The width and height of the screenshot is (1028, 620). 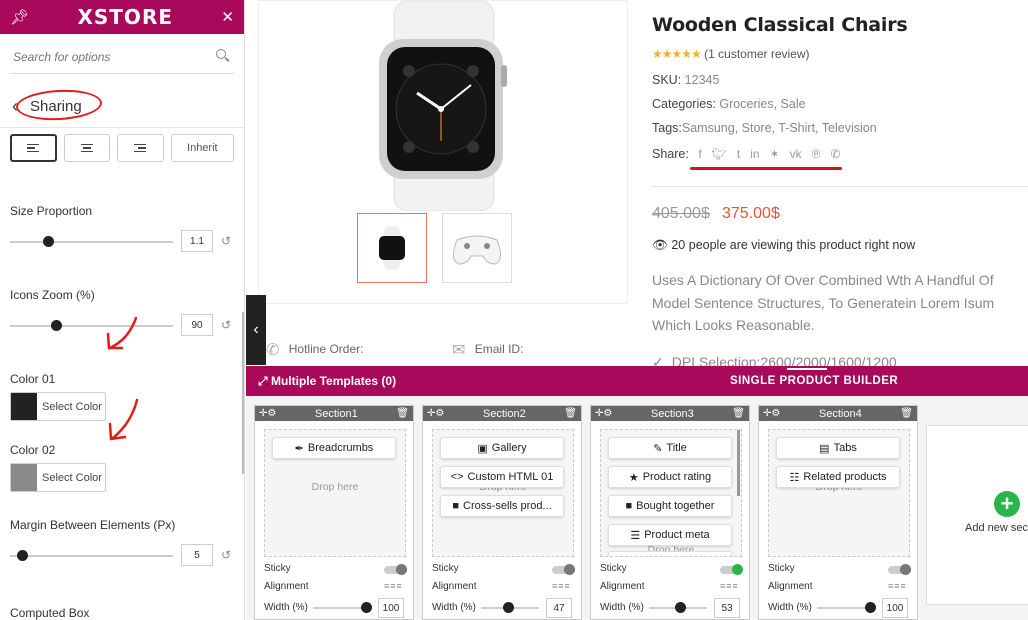 I want to click on margin-value: 5, so click(x=197, y=555).